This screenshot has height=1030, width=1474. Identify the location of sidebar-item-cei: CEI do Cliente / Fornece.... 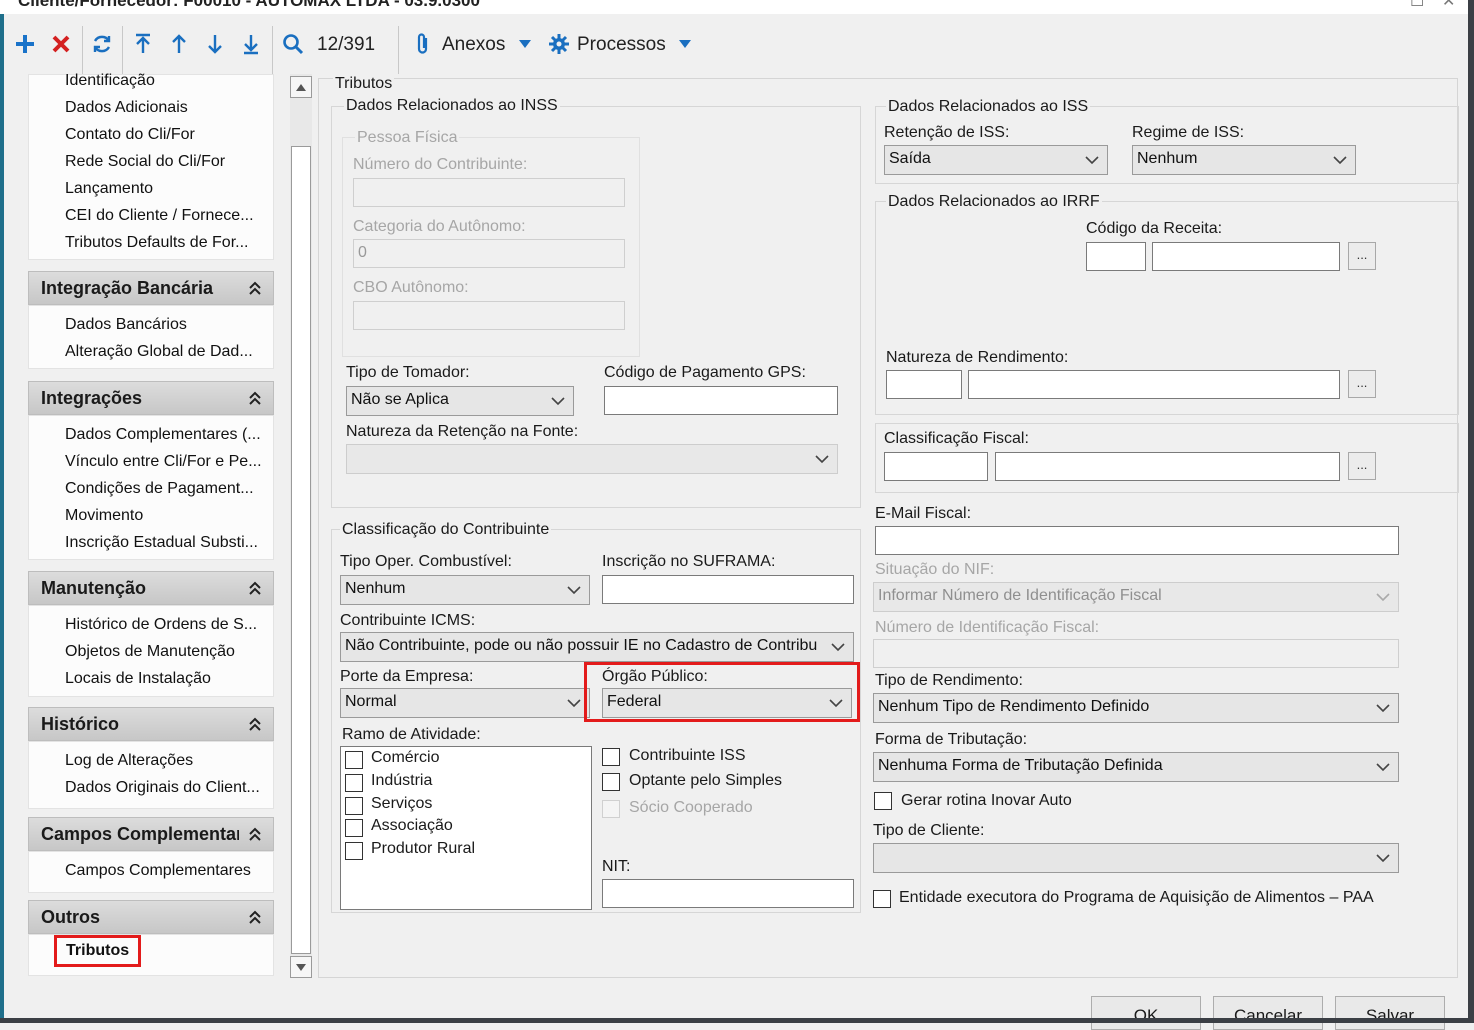
(159, 216).